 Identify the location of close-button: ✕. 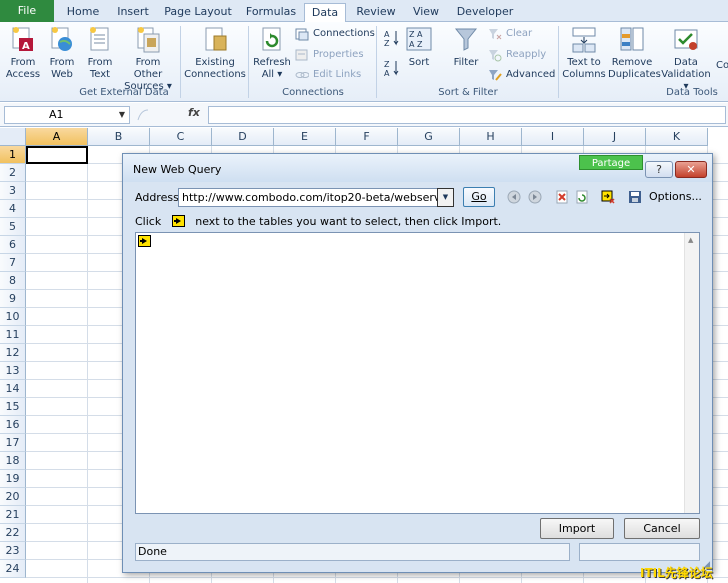
(691, 169).